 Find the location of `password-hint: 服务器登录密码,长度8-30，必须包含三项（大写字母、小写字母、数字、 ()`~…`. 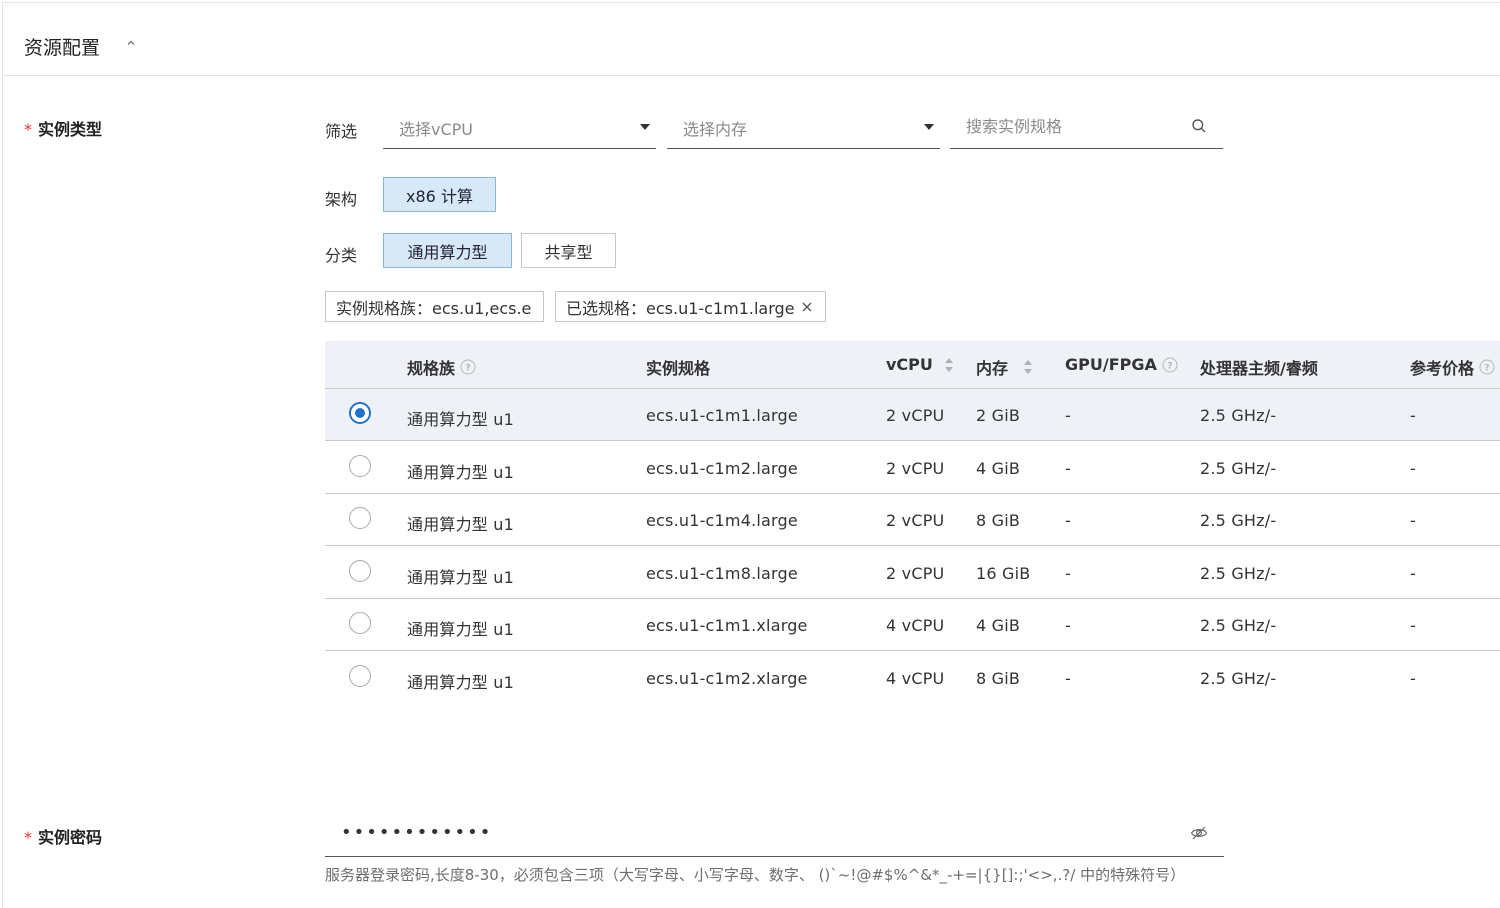

password-hint: 服务器登录密码,长度8-30，必须包含三项（大写字母、小写字母、数字、 ()`~… is located at coordinates (755, 875).